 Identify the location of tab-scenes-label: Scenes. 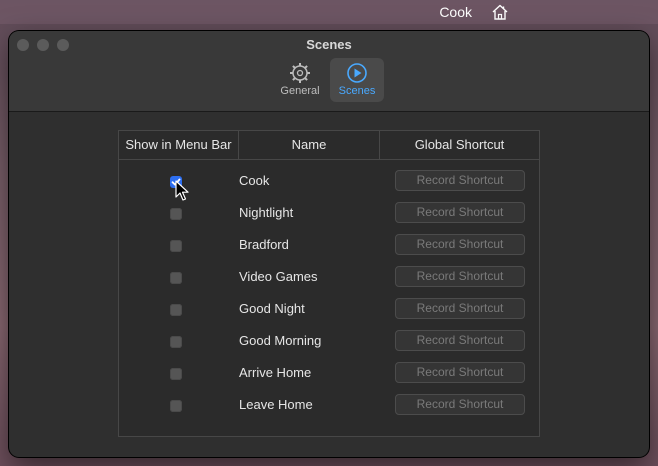
(357, 91).